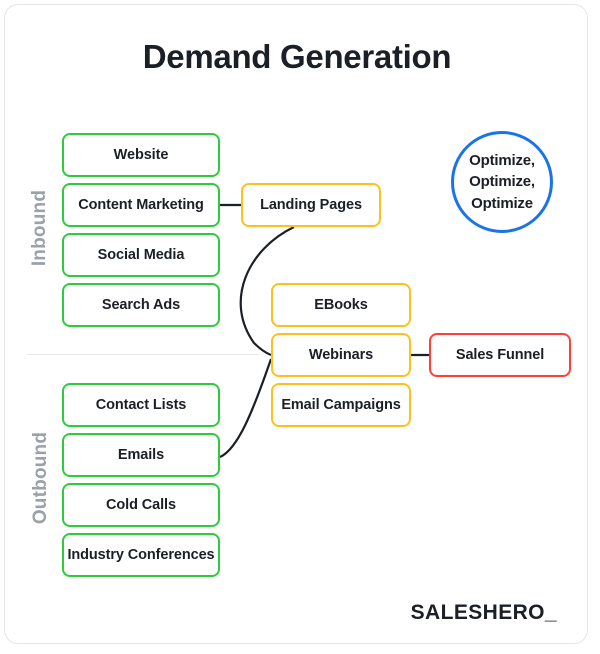 Image resolution: width=600 pixels, height=654 pixels. I want to click on node-email-campaigns: Email Campaigns, so click(341, 405).